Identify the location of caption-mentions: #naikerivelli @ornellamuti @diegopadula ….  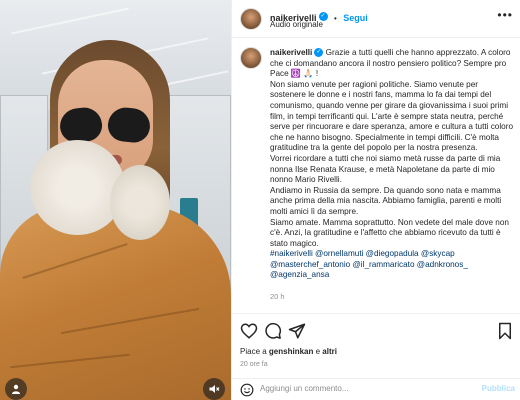
(392, 265).